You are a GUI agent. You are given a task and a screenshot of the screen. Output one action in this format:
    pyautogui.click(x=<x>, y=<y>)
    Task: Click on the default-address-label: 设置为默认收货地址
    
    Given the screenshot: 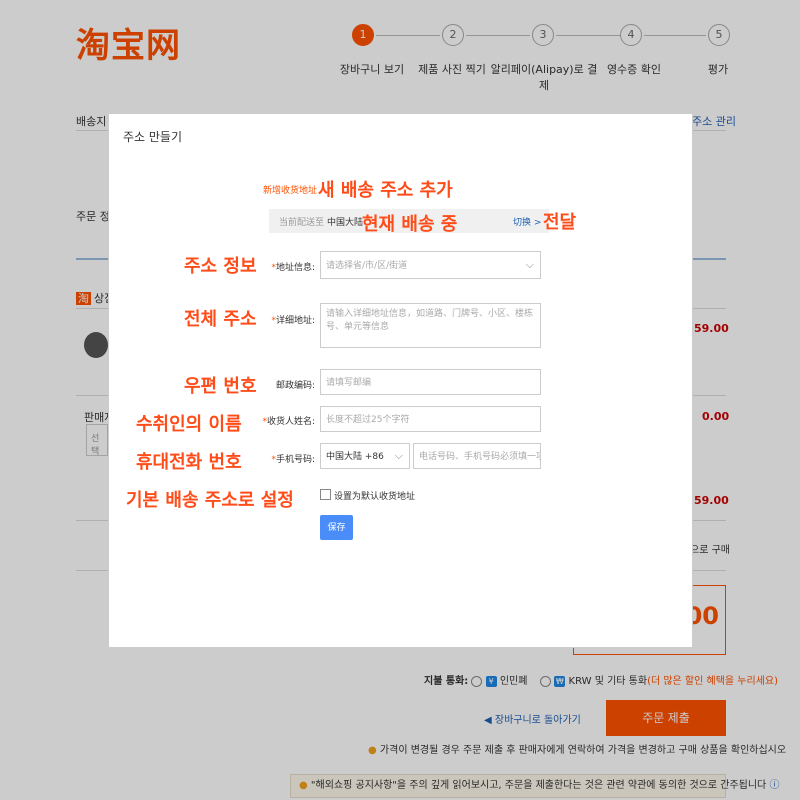 What is the action you would take?
    pyautogui.click(x=375, y=497)
    